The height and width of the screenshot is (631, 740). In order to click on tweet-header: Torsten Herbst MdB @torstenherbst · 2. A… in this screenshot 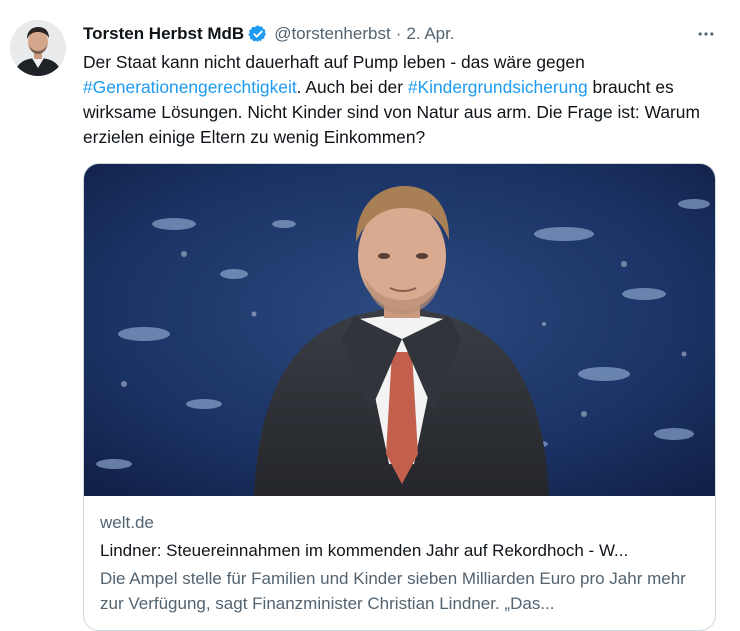, I will do `click(269, 34)`.